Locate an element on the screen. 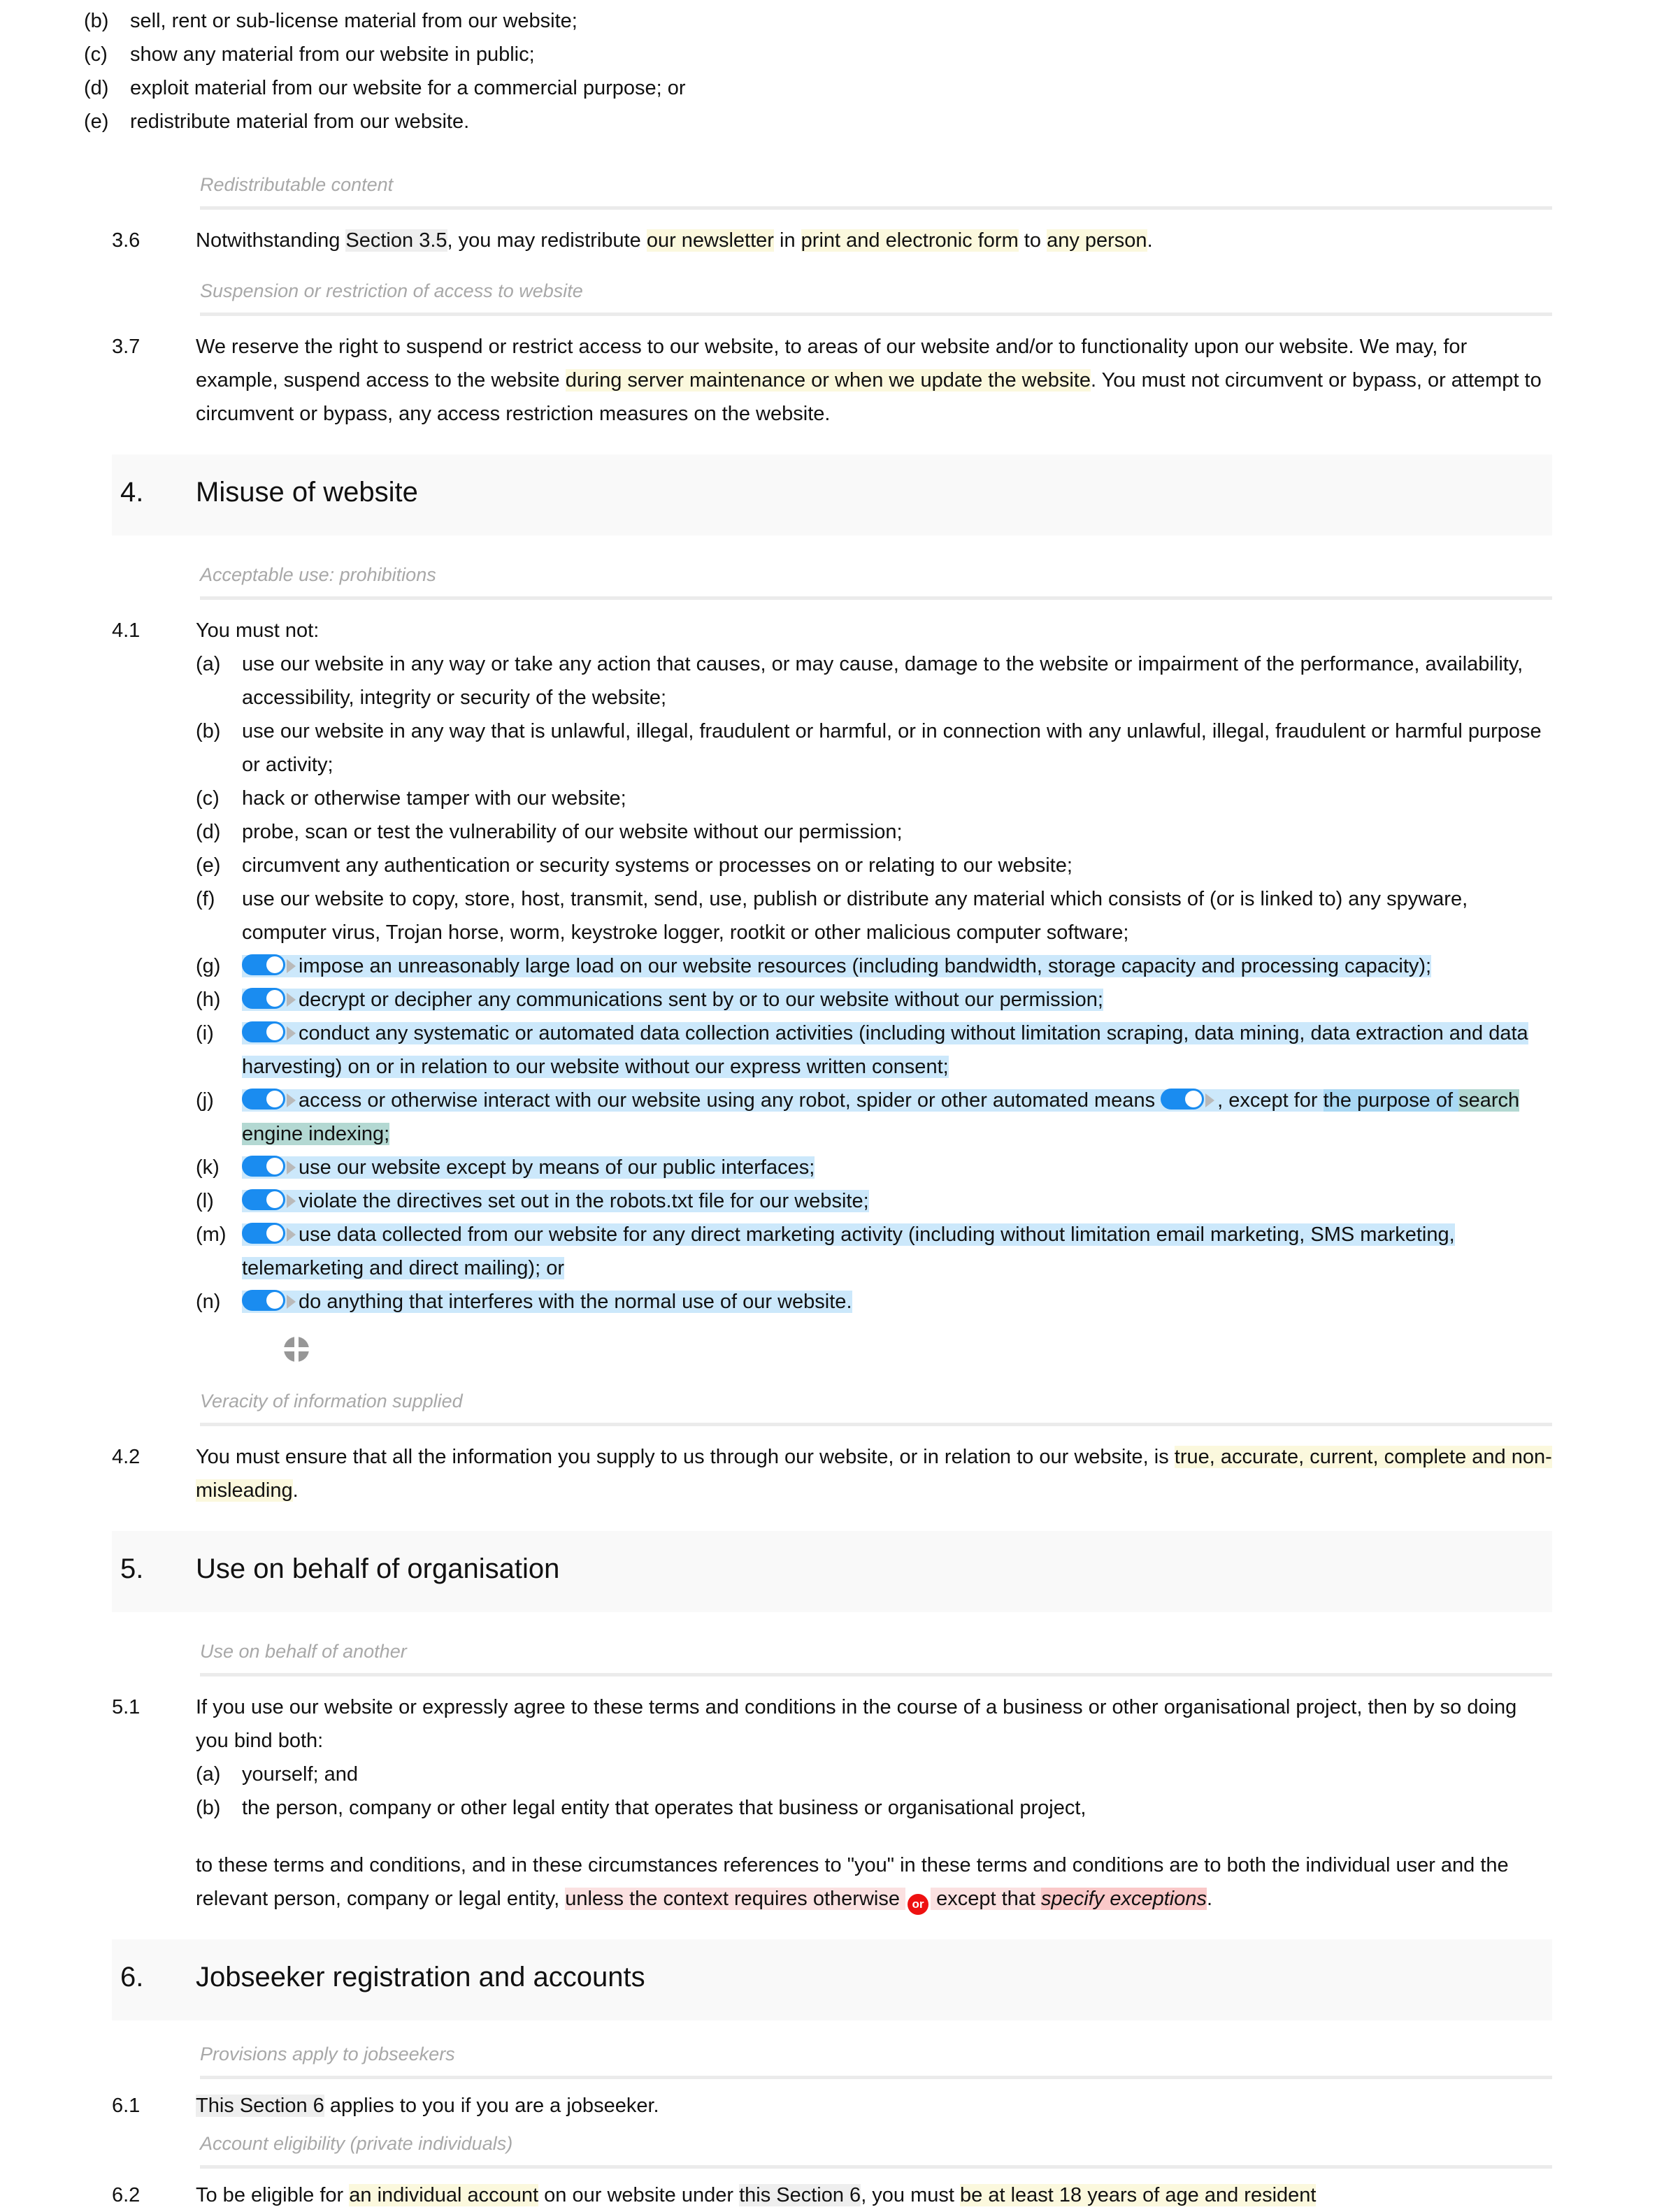 This screenshot has width=1664, height=2212. cross-reference: Section 3.5 is located at coordinates (396, 241).